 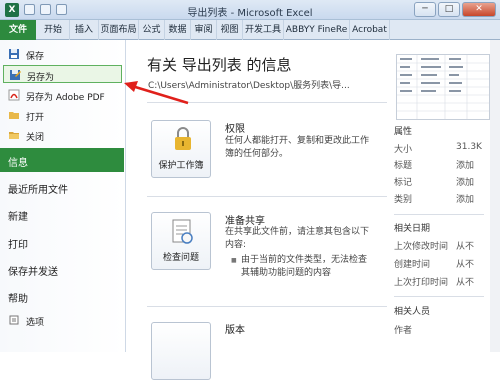 What do you see at coordinates (178, 30) in the screenshot?
I see `tab-data: 数据` at bounding box center [178, 30].